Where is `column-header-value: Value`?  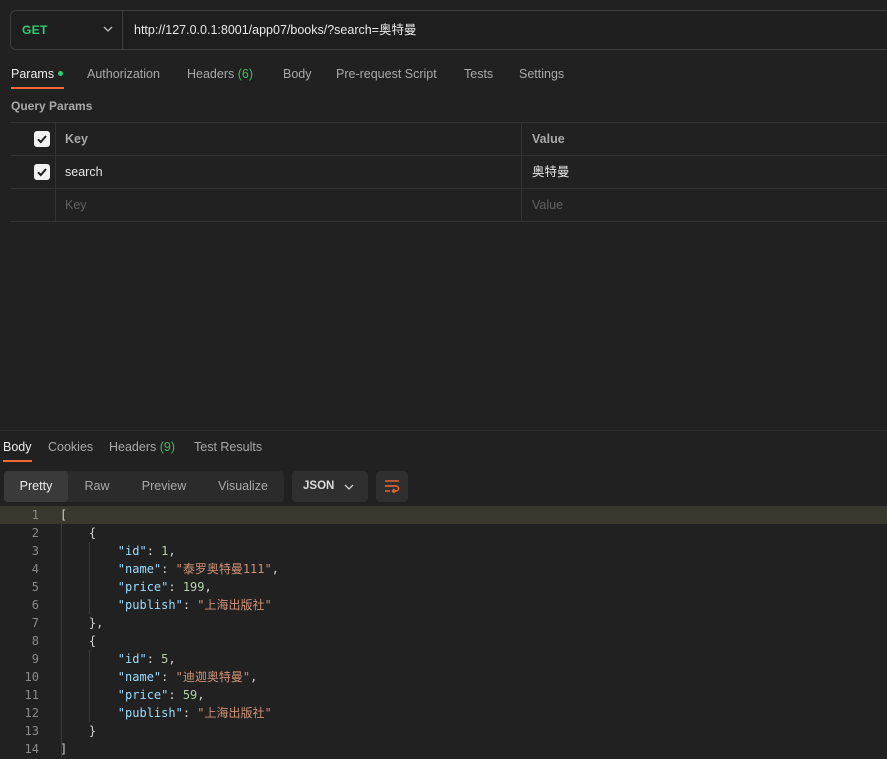
column-header-value: Value is located at coordinates (548, 139).